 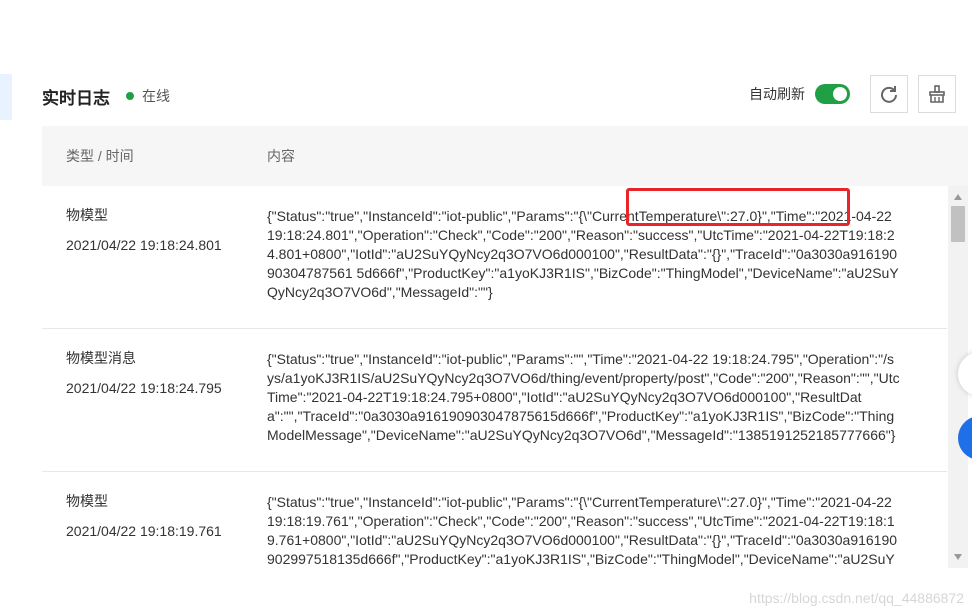 What do you see at coordinates (130, 96) in the screenshot?
I see `online-status-dot` at bounding box center [130, 96].